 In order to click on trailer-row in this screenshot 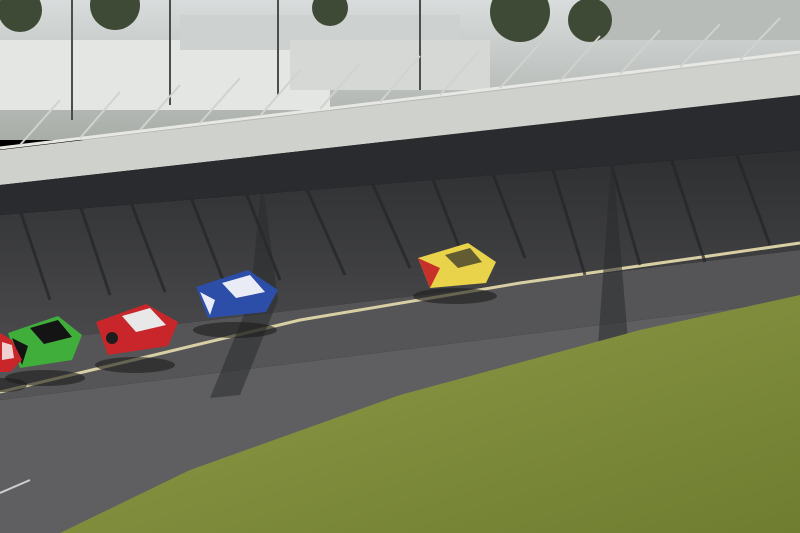, I will do `click(165, 75)`.